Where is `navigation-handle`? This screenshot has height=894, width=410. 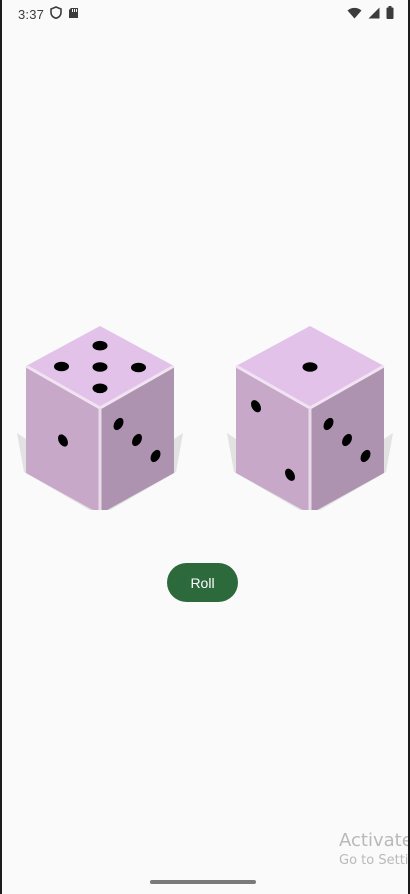
navigation-handle is located at coordinates (203, 882).